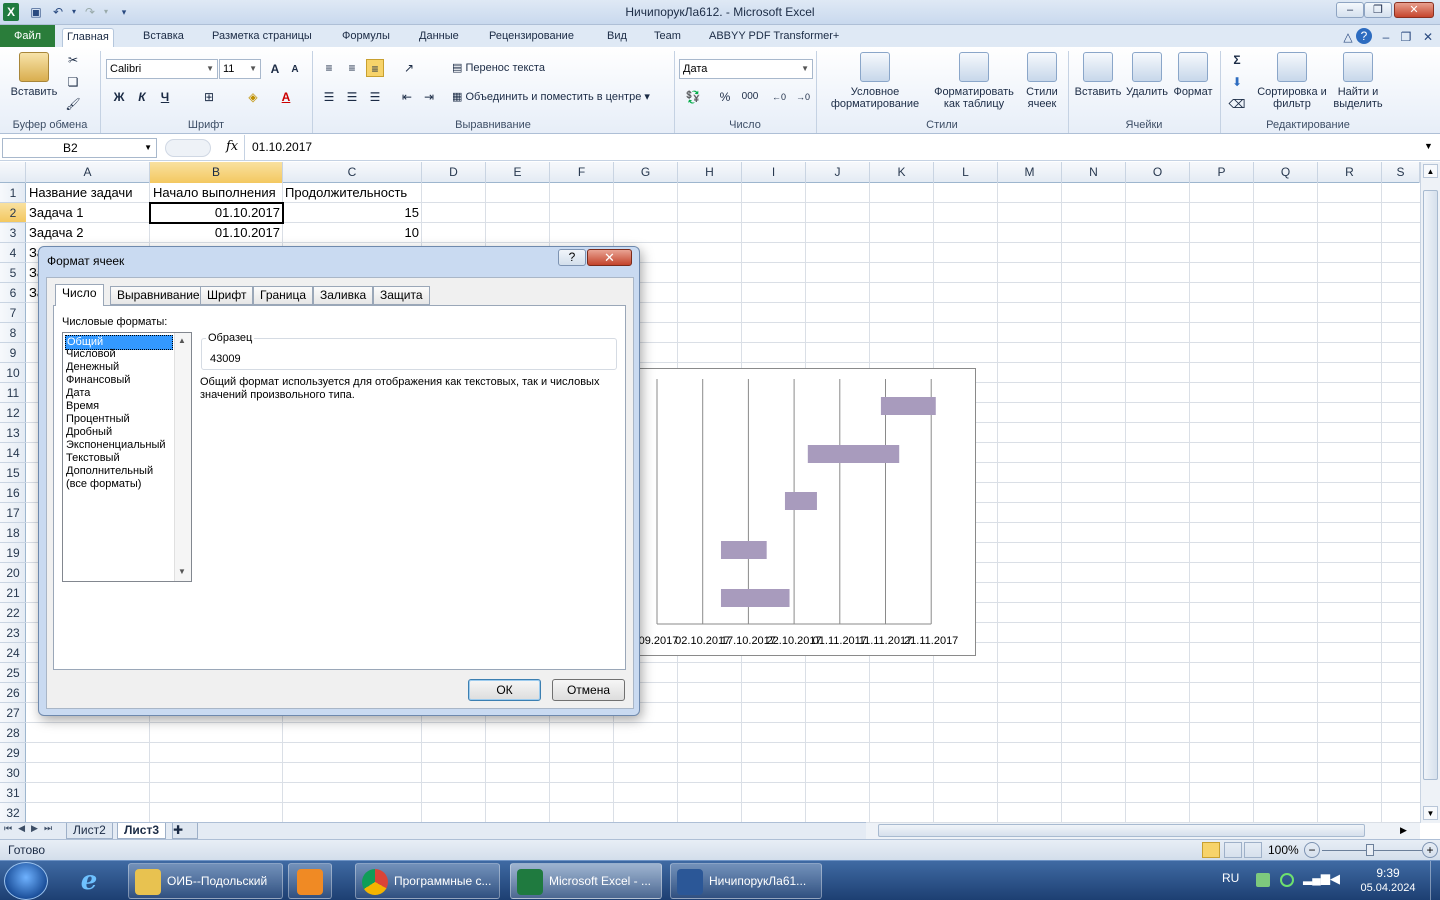 The height and width of the screenshot is (900, 1440). Describe the element at coordinates (1237, 82) in the screenshot. I see `fill-icon: ⬇` at that location.